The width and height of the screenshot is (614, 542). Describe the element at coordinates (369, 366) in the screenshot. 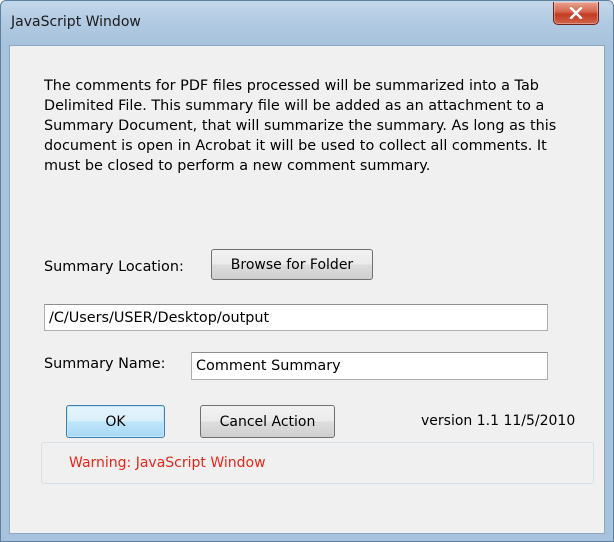

I see `summary-name-field` at that location.